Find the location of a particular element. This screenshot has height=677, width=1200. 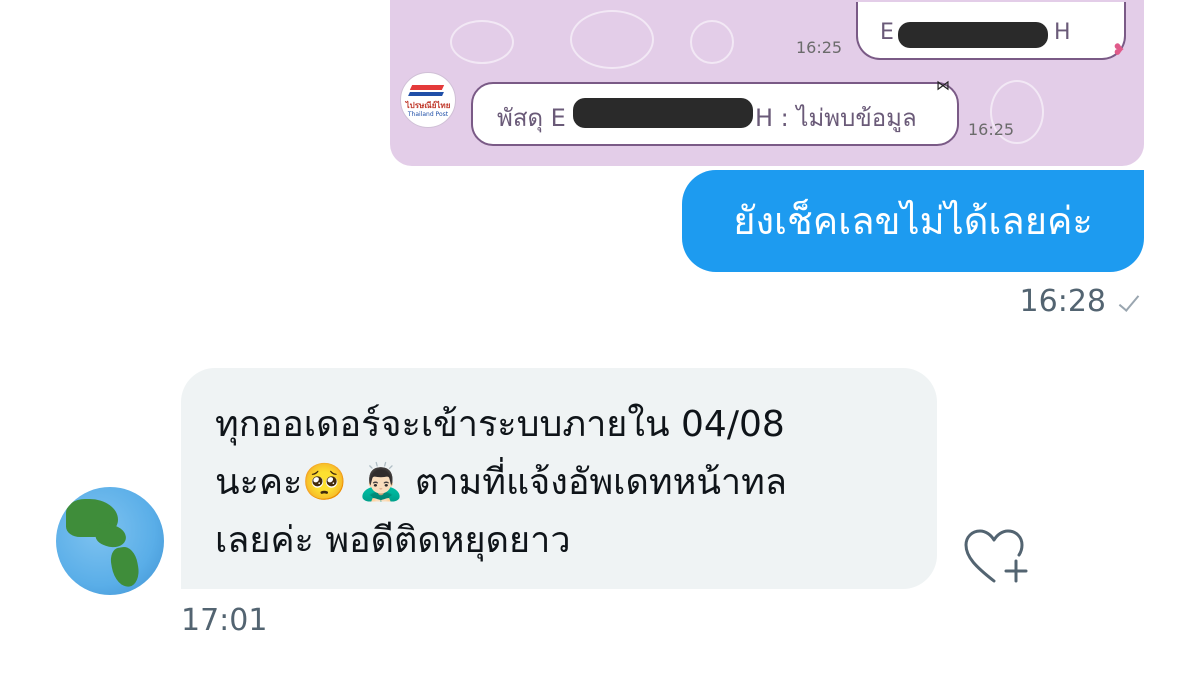

heart-plus-icon is located at coordinates (996, 557).